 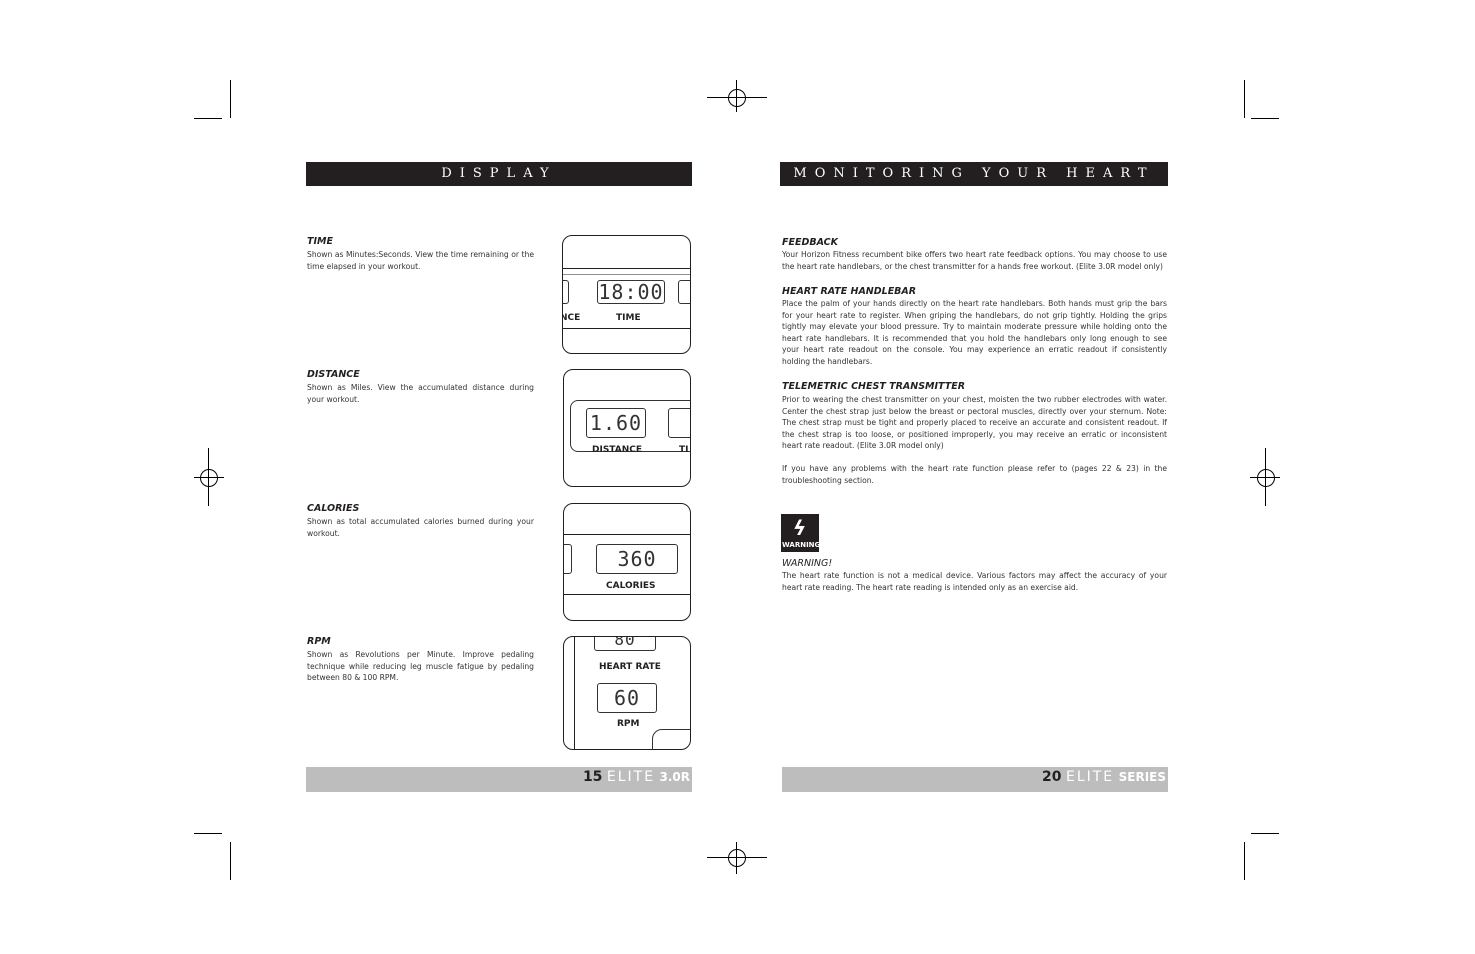 I want to click on section-title-distance: DISTANCE, so click(x=333, y=374).